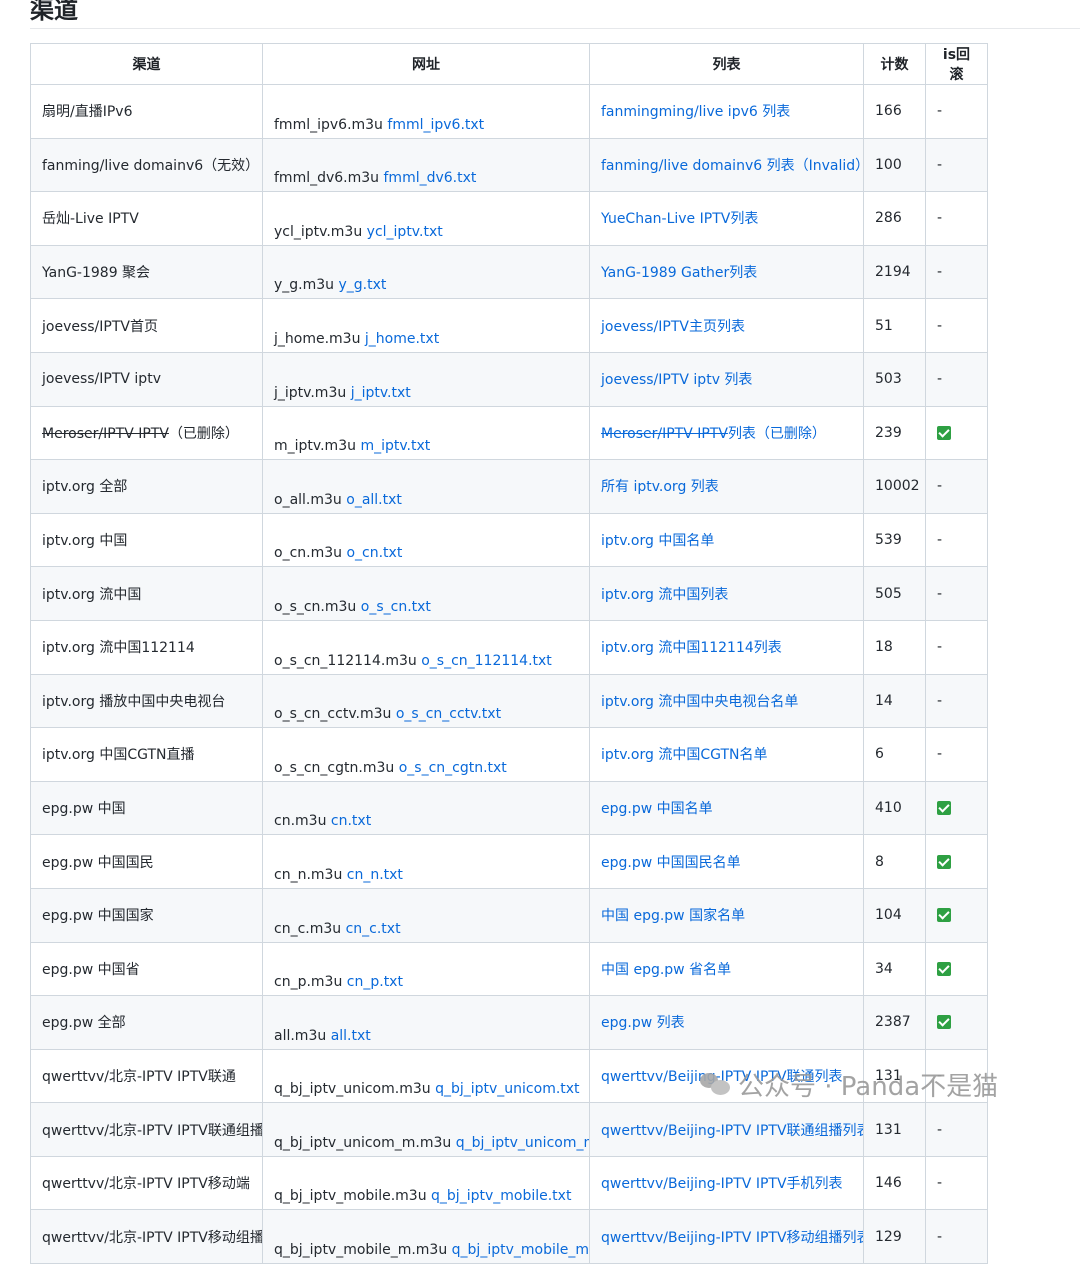 The image size is (1080, 1264). Describe the element at coordinates (520, 1250) in the screenshot. I see `txt-link: q_bj_iptv_mobile_m.txt` at that location.